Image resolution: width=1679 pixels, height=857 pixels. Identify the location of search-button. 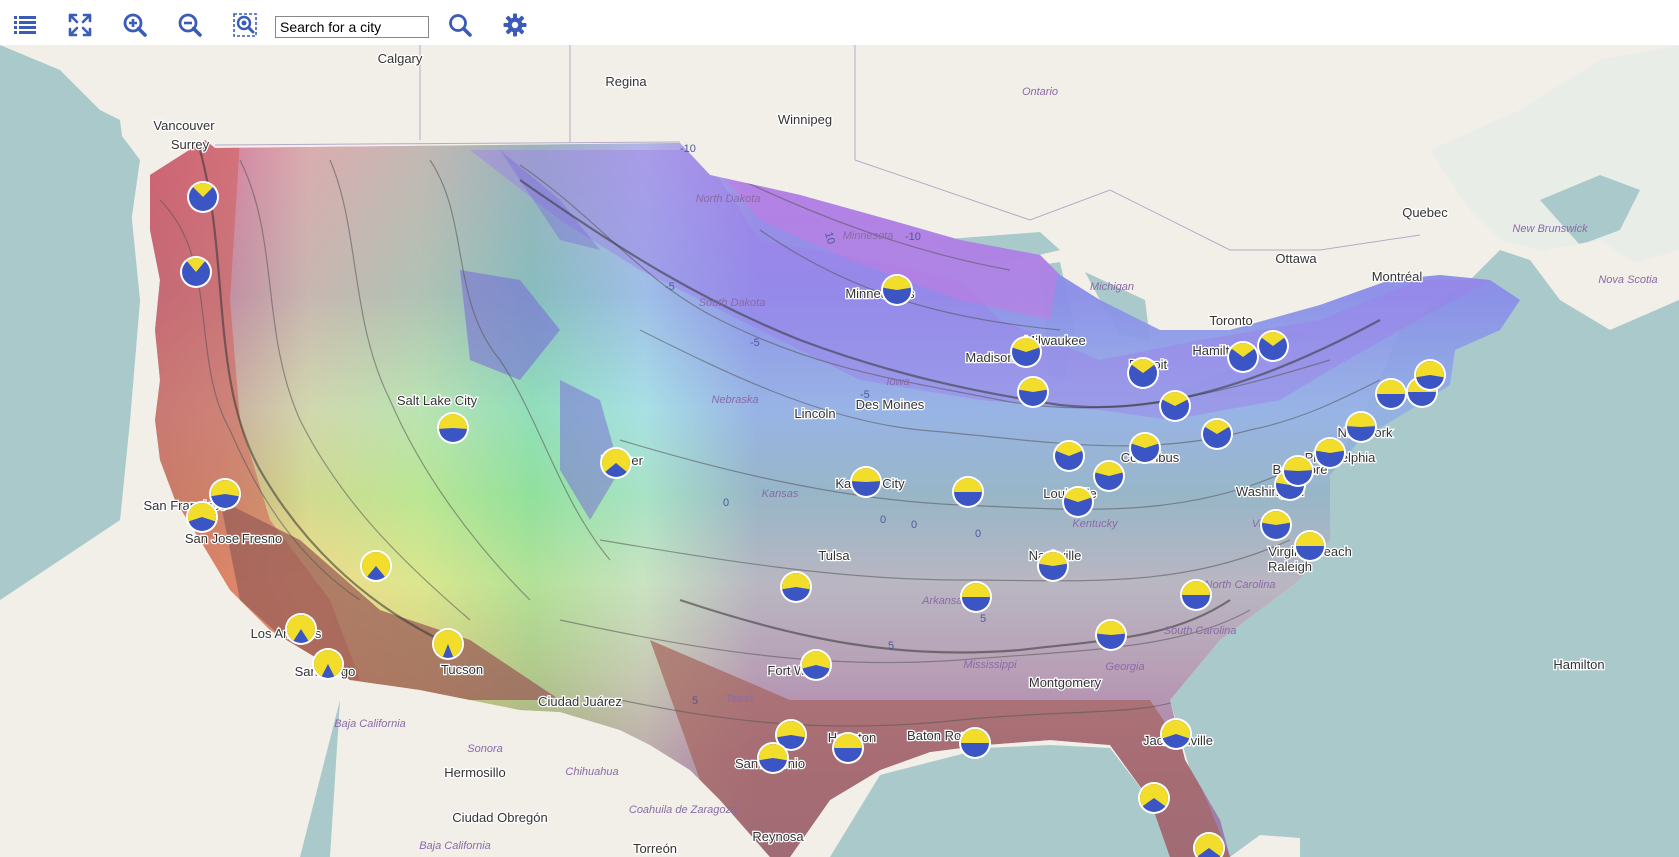
(460, 25).